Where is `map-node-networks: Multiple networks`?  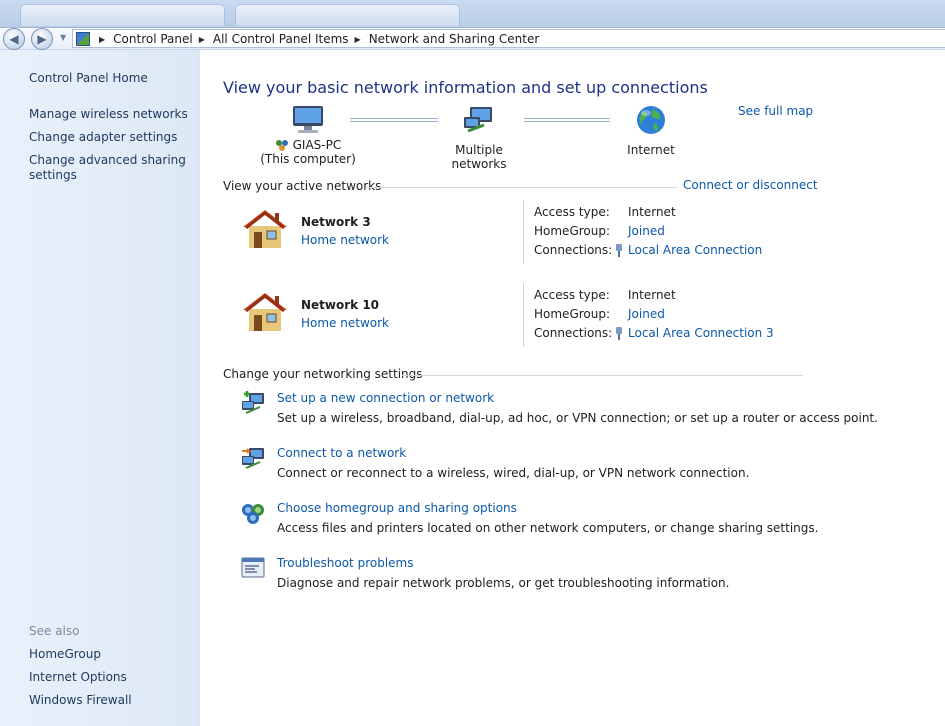 map-node-networks: Multiple networks is located at coordinates (479, 138).